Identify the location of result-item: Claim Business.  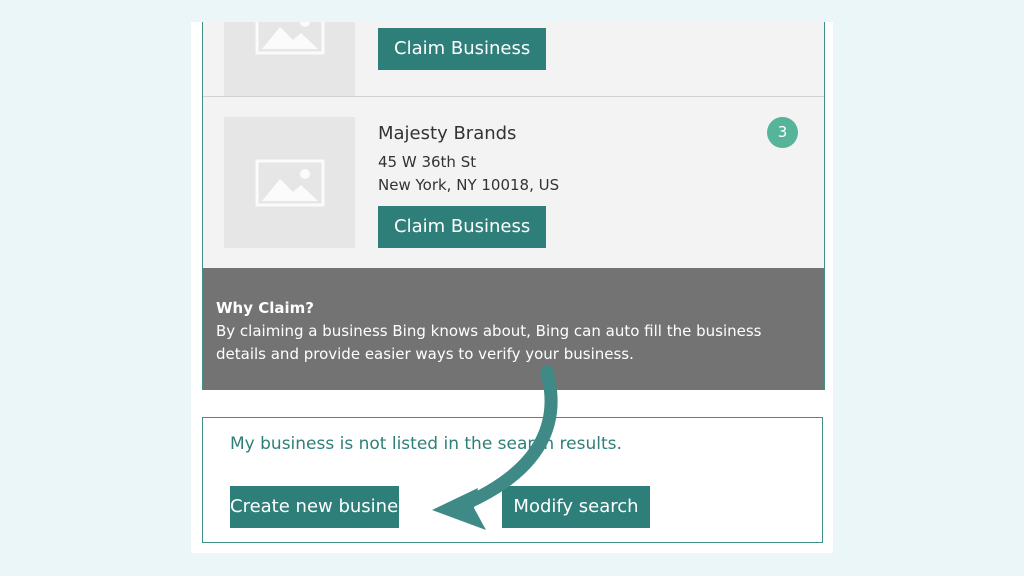
(513, 59).